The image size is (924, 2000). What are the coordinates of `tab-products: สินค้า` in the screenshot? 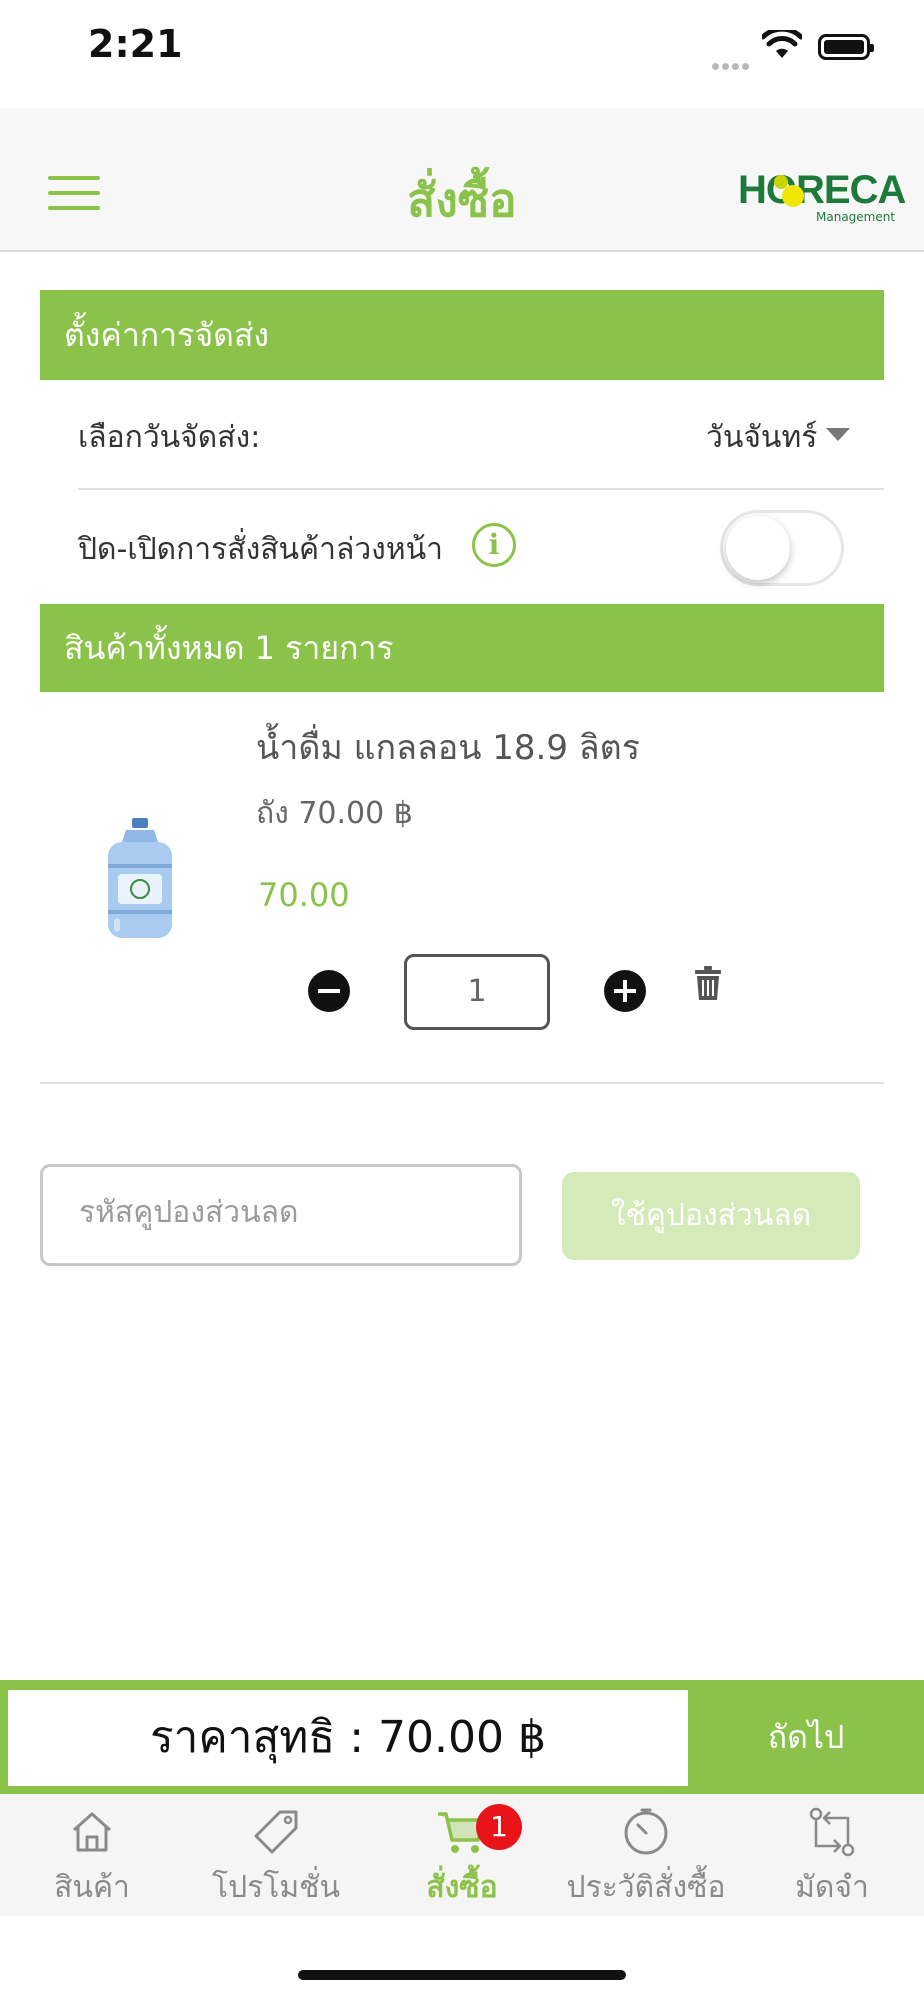 It's located at (92, 1855).